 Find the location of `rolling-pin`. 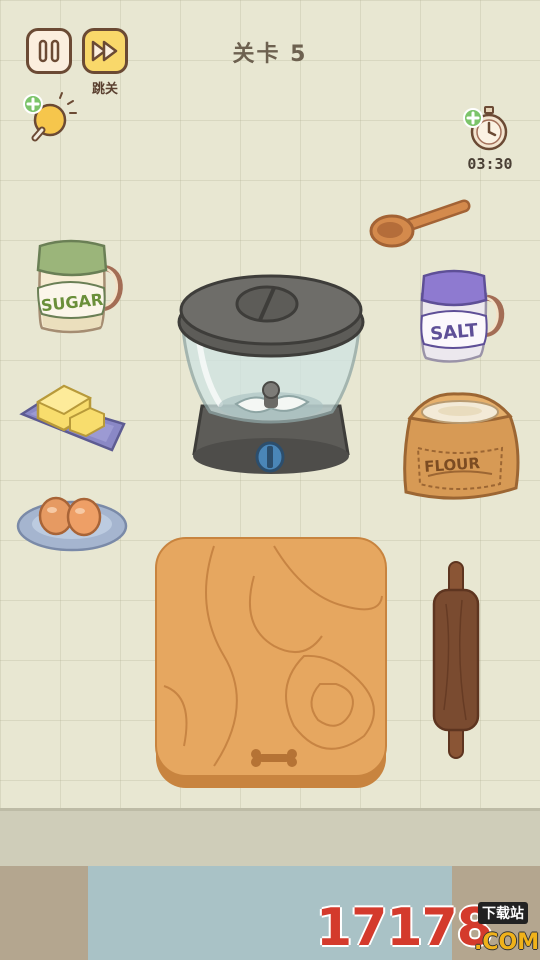

rolling-pin is located at coordinates (456, 660).